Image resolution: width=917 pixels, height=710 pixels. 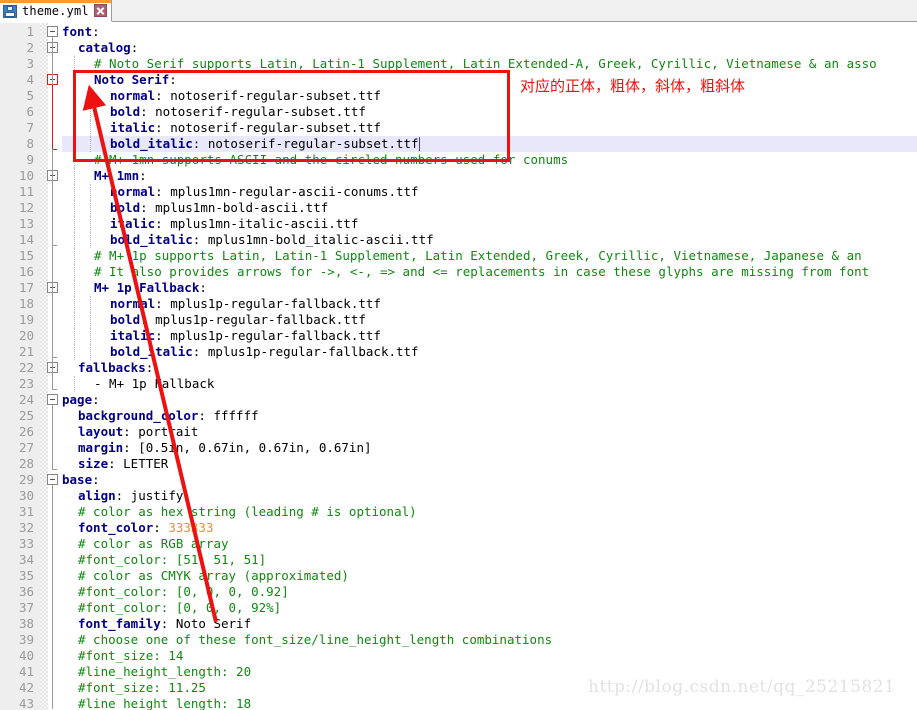 I want to click on code-text: #font_size: 11.25, so click(x=142, y=688).